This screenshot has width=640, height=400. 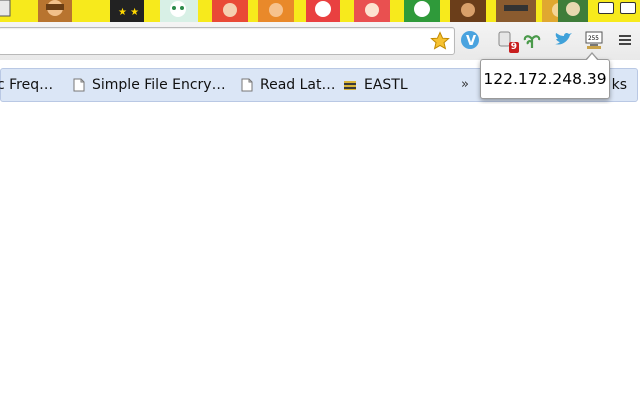 I want to click on bookmark-item: EASTL, so click(x=375, y=85).